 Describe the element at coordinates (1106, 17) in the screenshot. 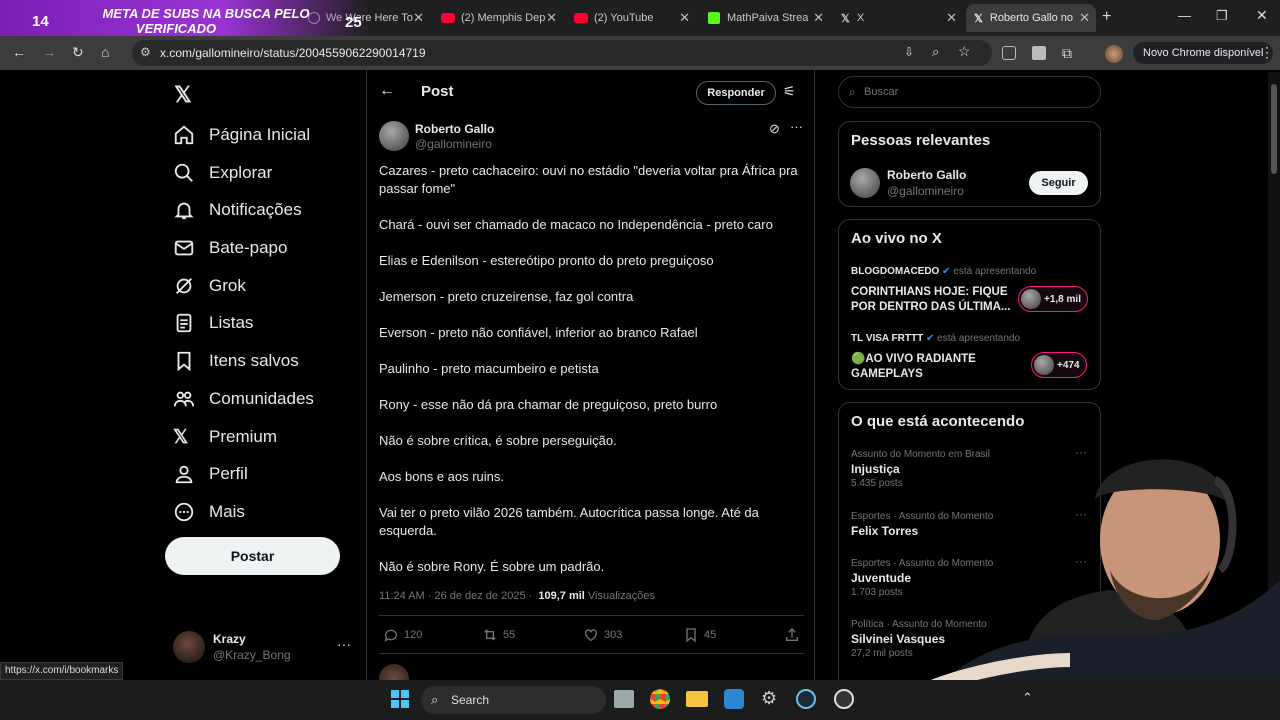

I see `new-tab-button: +` at that location.